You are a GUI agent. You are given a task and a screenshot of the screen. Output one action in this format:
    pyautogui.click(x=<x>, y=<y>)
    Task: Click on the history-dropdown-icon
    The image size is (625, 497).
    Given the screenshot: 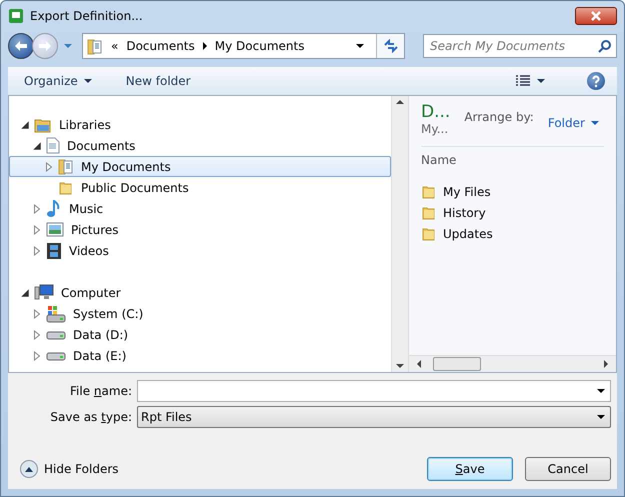 What is the action you would take?
    pyautogui.click(x=68, y=46)
    